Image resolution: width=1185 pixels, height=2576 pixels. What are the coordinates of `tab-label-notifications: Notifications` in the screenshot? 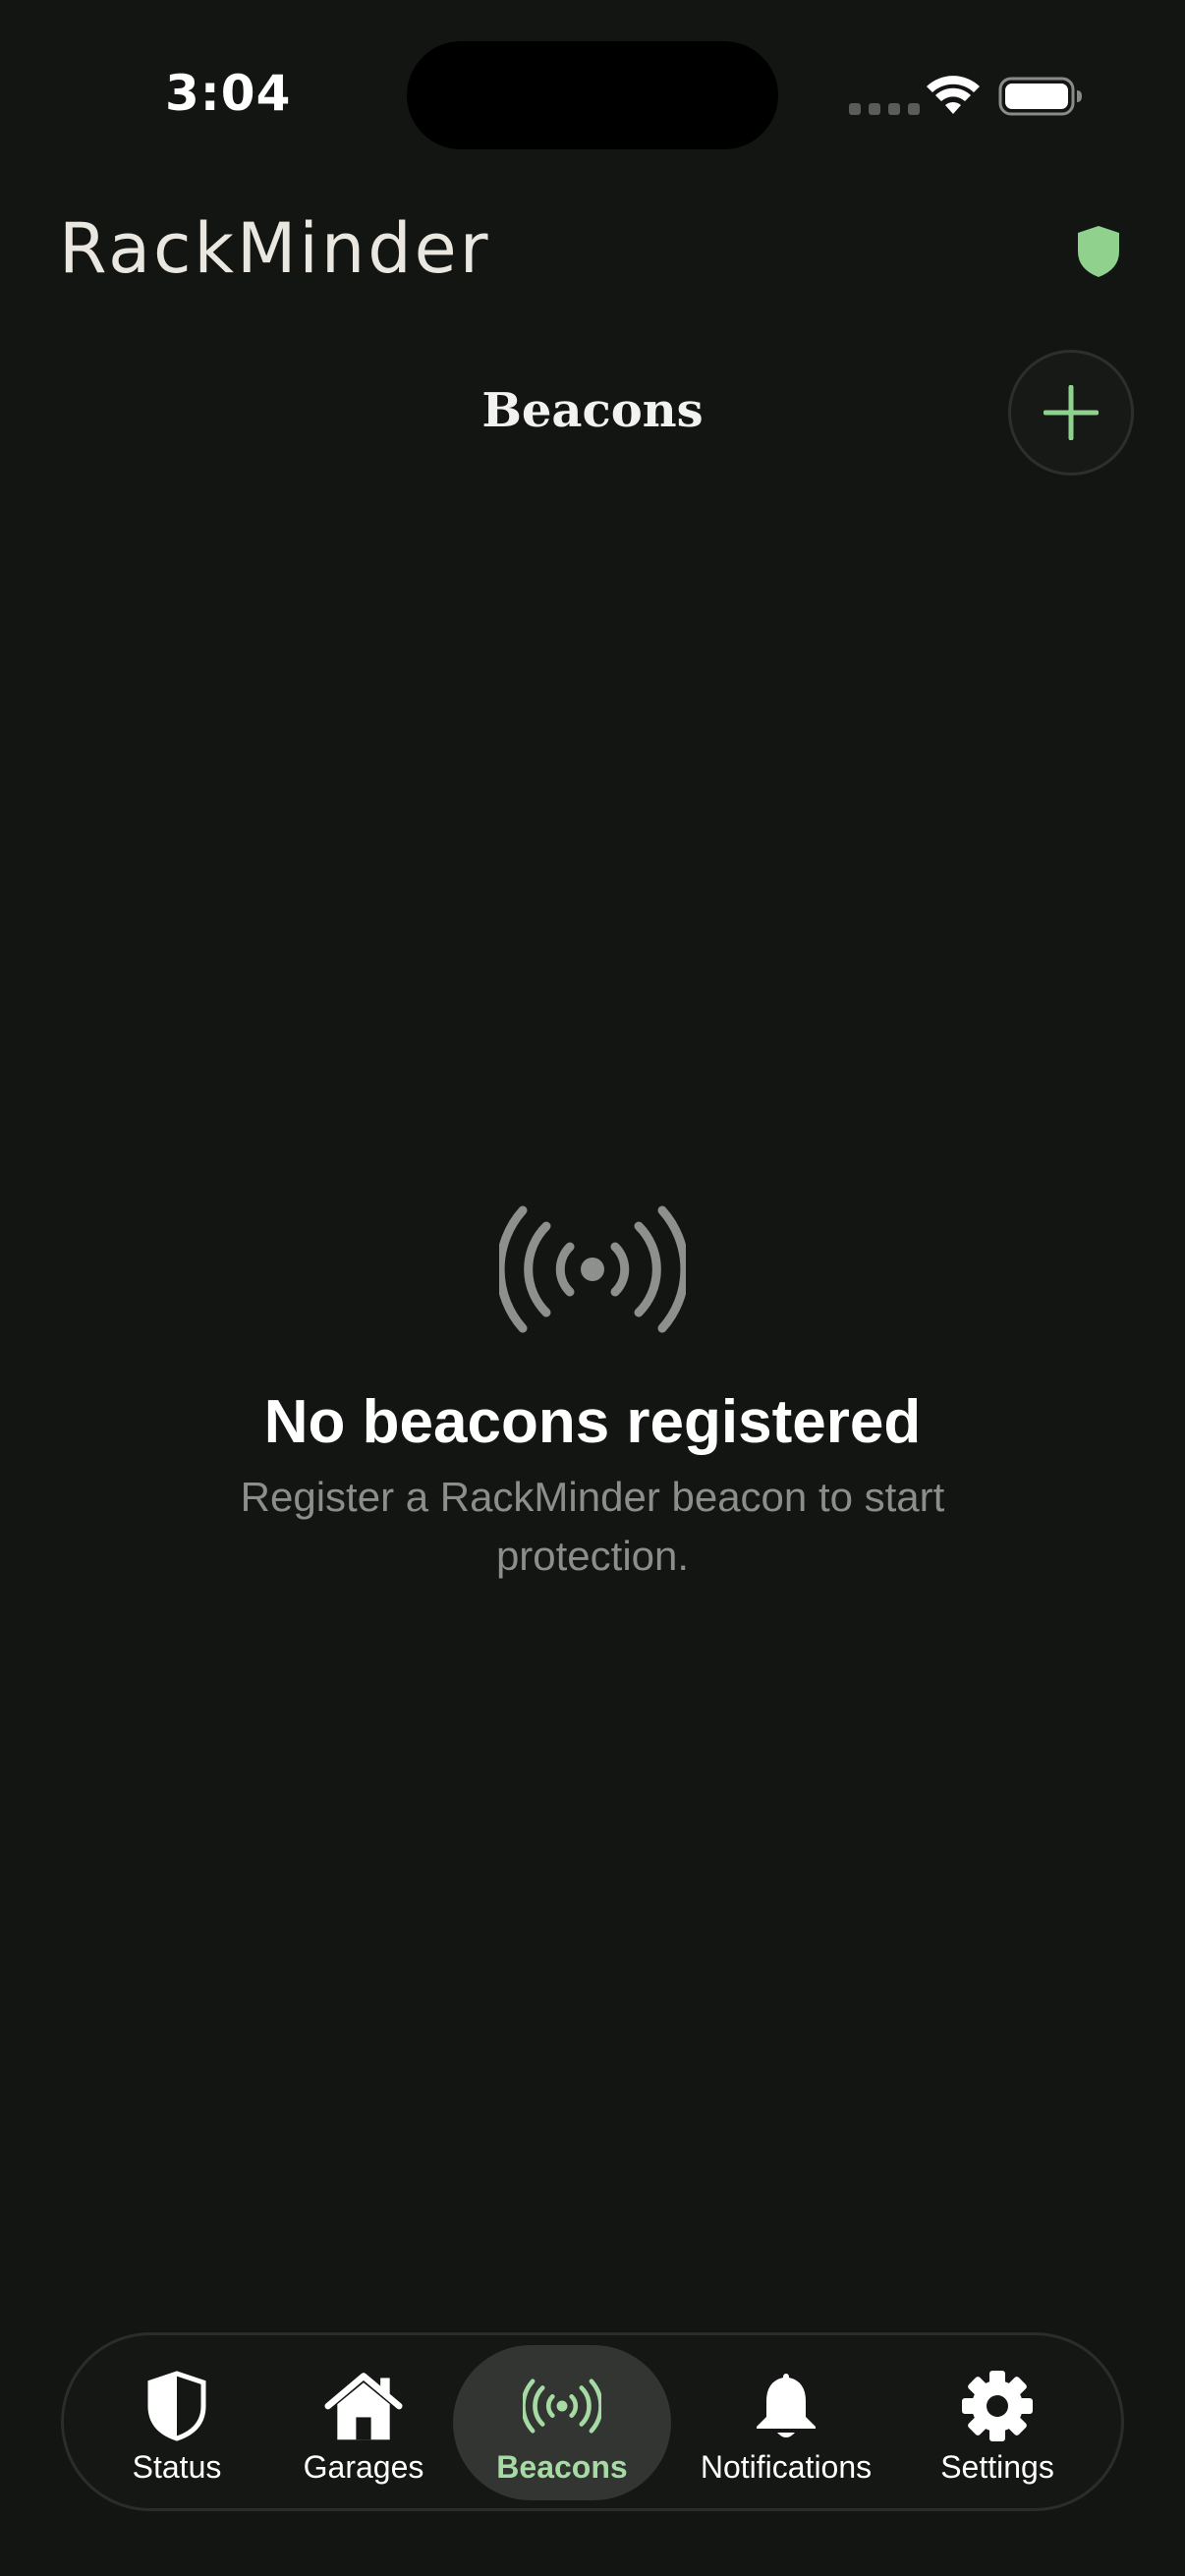 It's located at (786, 2467).